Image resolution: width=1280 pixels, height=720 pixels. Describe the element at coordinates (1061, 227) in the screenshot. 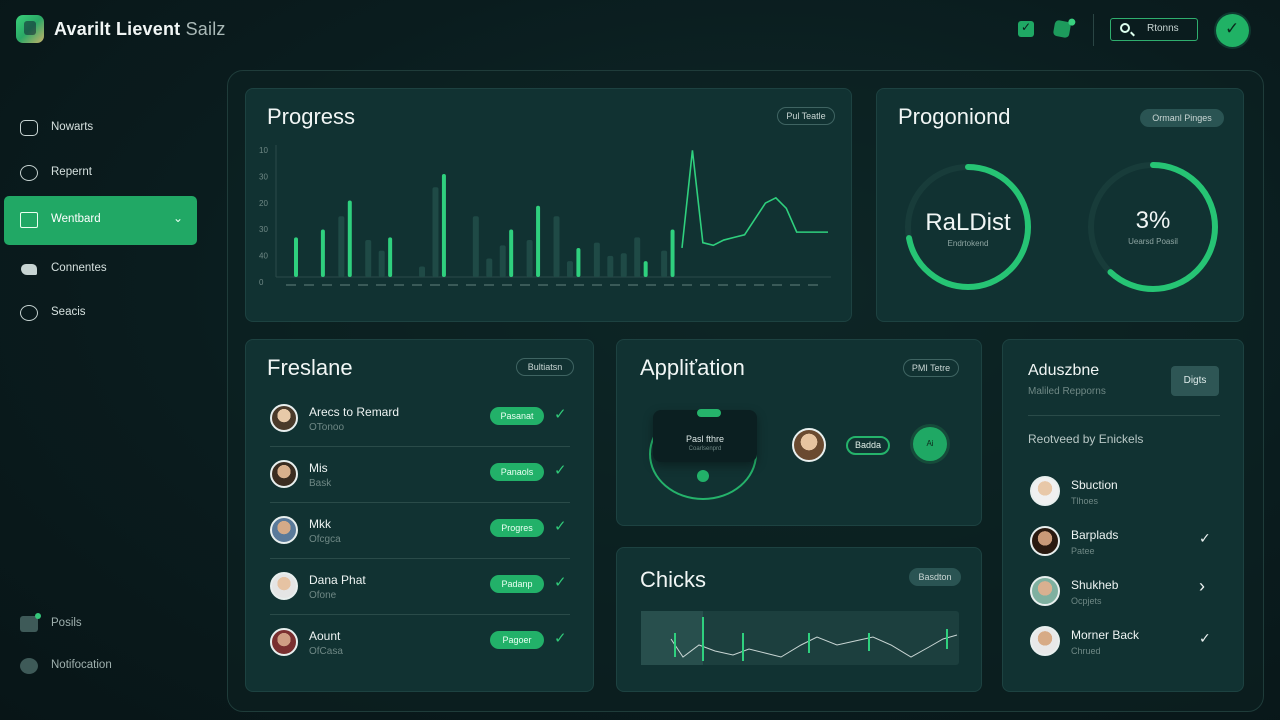

I see `progress-rings` at that location.